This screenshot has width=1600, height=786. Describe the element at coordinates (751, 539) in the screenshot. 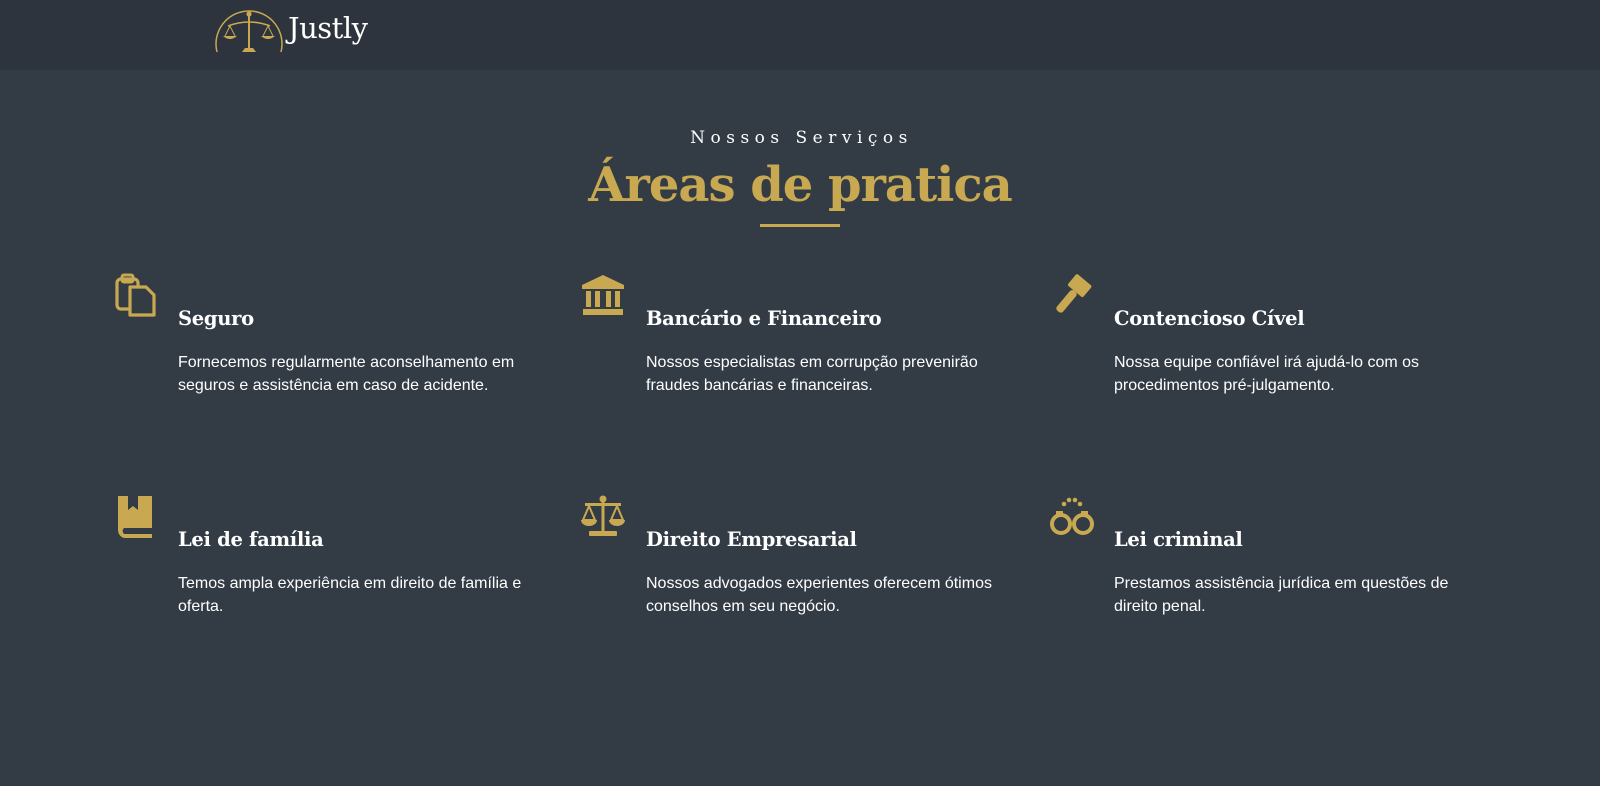

I see `service-title: Direito Empresarial` at that location.